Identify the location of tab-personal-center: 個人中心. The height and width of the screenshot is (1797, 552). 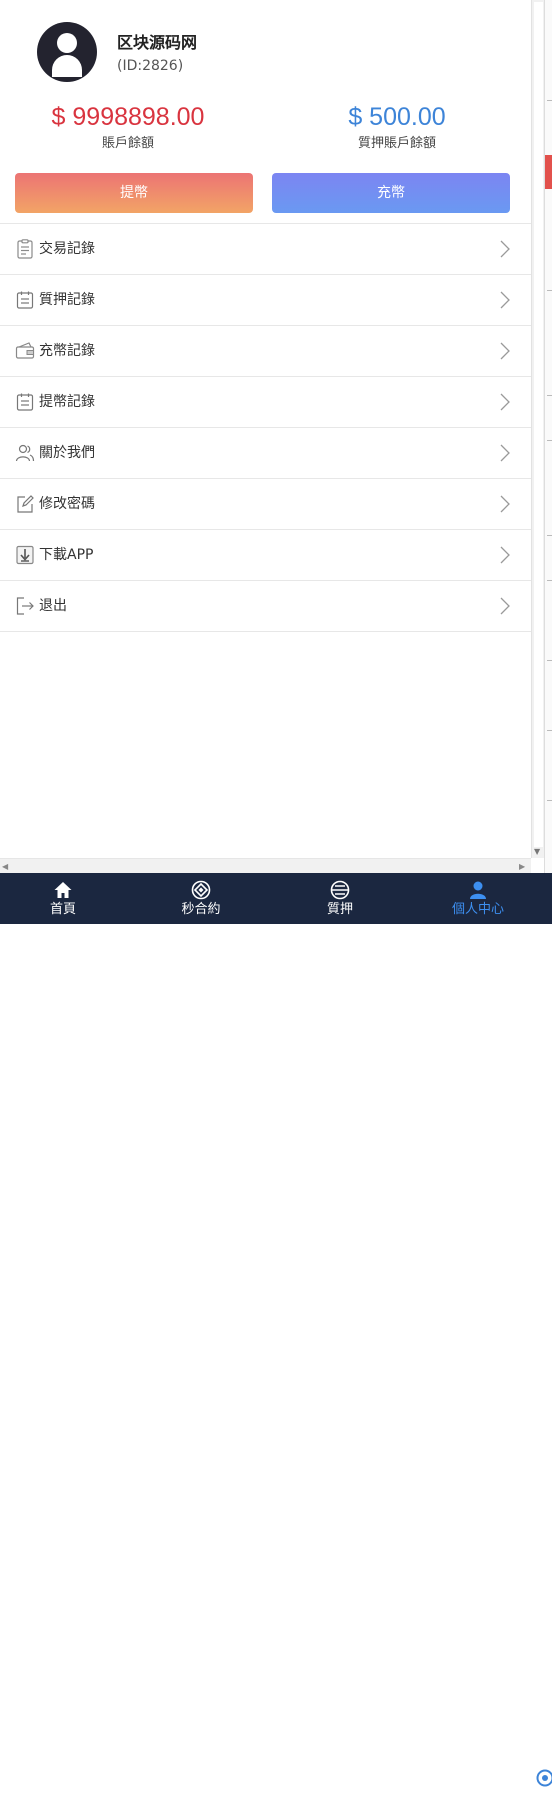
(478, 898).